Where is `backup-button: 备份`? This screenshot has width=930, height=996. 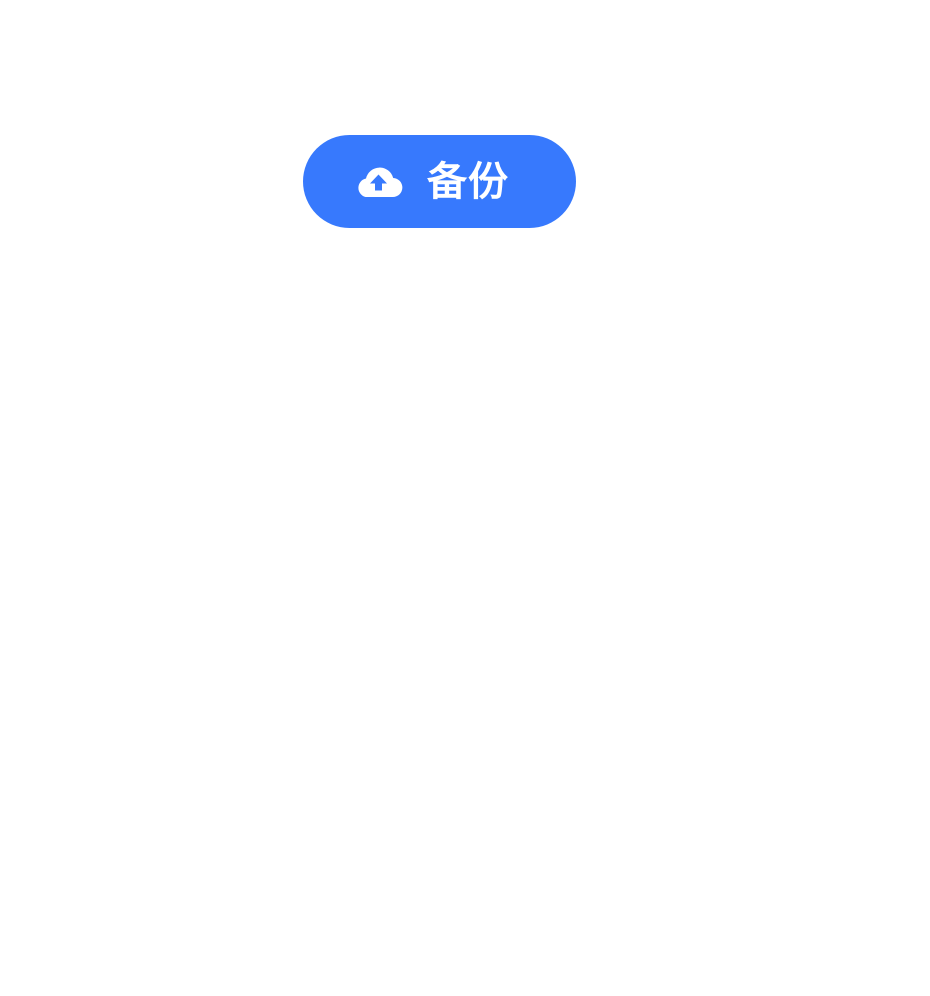 backup-button: 备份 is located at coordinates (439, 181).